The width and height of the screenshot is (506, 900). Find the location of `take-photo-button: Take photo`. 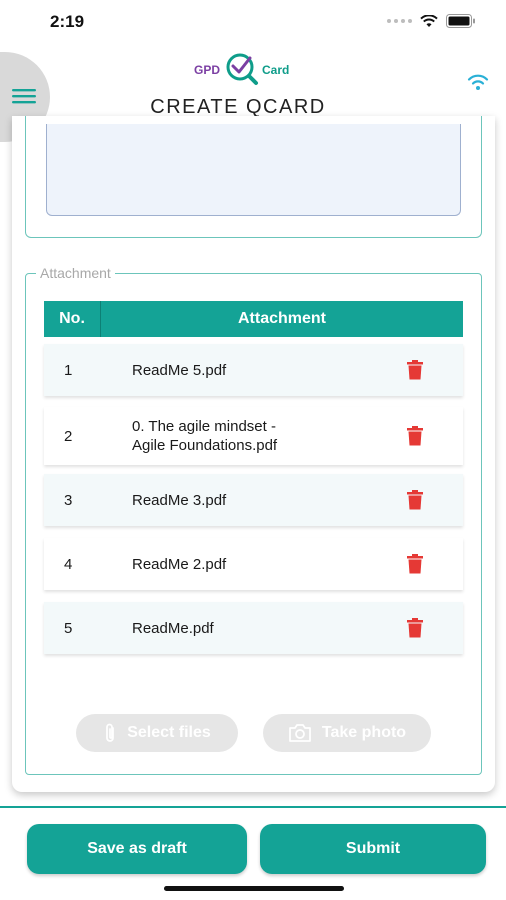

take-photo-button: Take photo is located at coordinates (347, 733).